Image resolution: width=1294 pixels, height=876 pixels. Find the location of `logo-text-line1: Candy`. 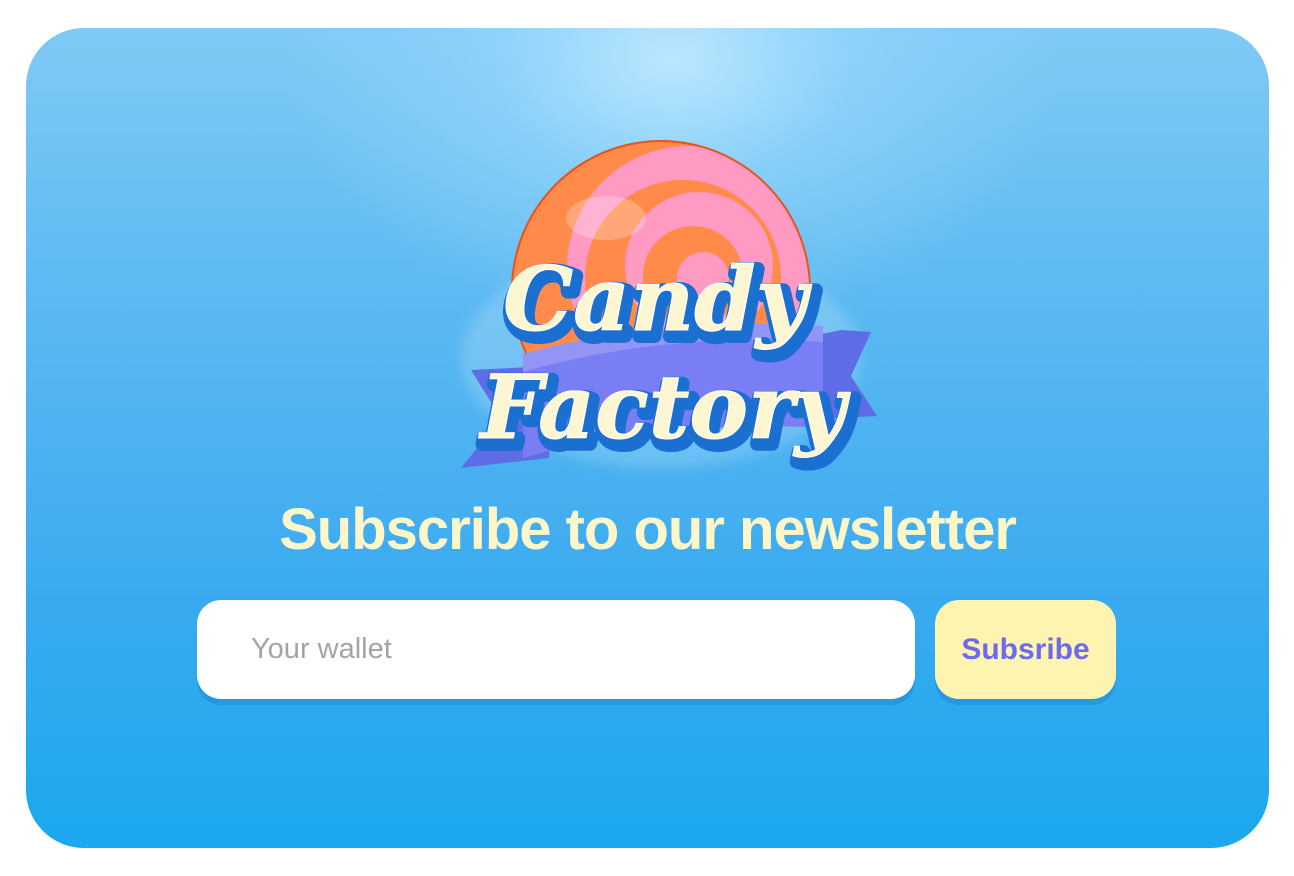

logo-text-line1: Candy is located at coordinates (658, 299).